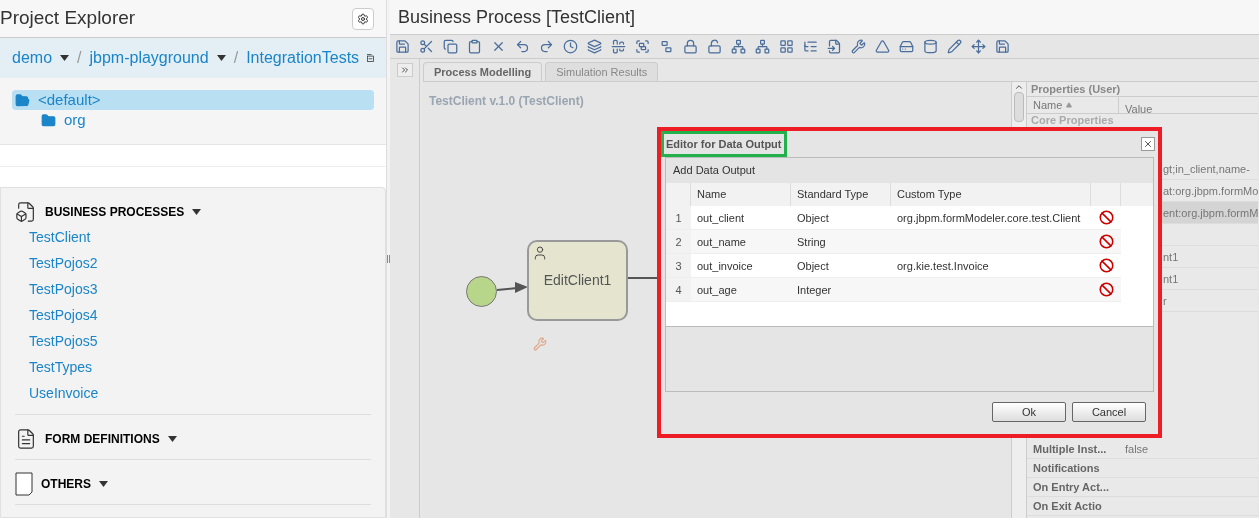 This screenshot has height=518, width=1259. I want to click on sort-ascending-icon, so click(1069, 105).